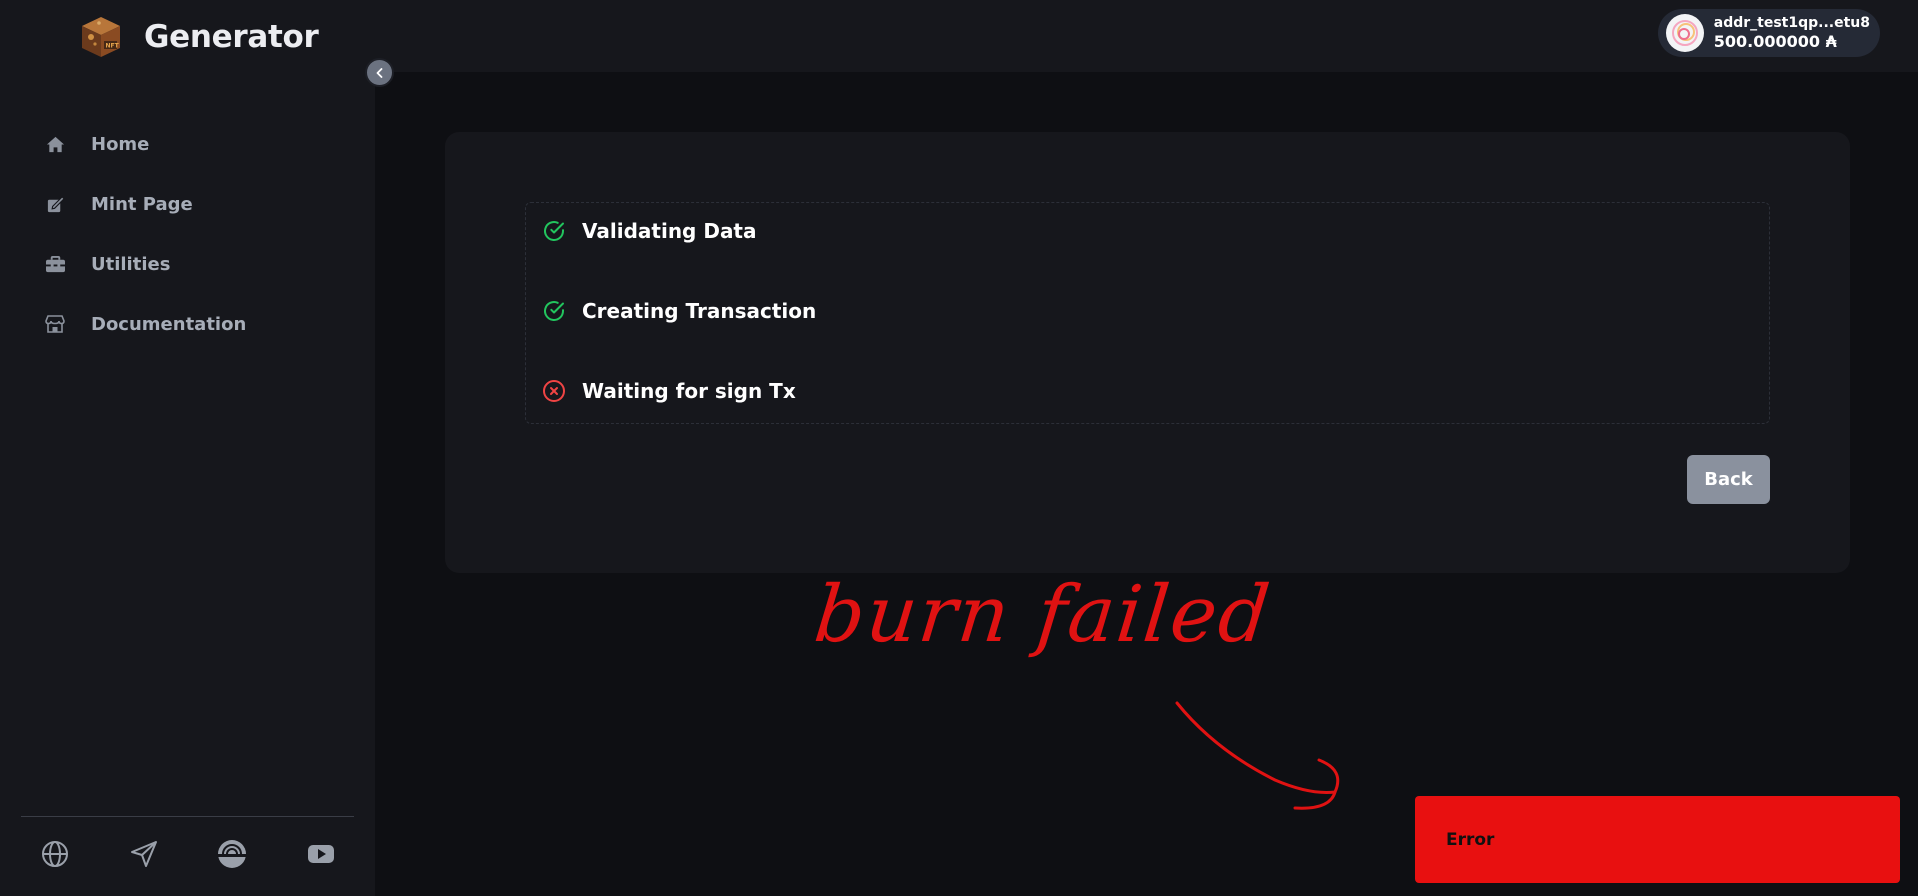 The image size is (1918, 896). Describe the element at coordinates (1257, 755) in the screenshot. I see `arrow-annotation-icon` at that location.